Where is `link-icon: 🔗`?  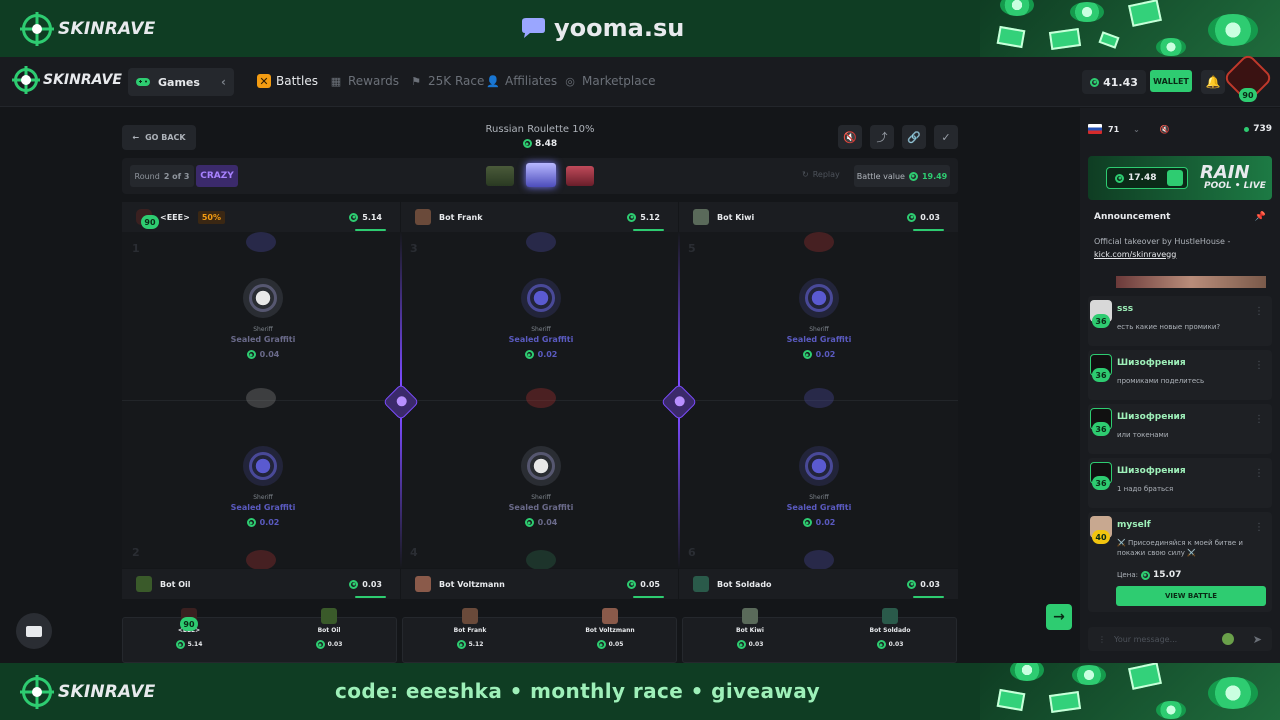
link-icon: 🔗 is located at coordinates (914, 137).